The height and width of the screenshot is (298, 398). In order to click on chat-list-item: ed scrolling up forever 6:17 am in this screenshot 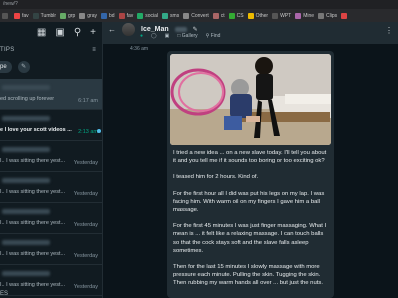, I will do `click(51, 94)`.